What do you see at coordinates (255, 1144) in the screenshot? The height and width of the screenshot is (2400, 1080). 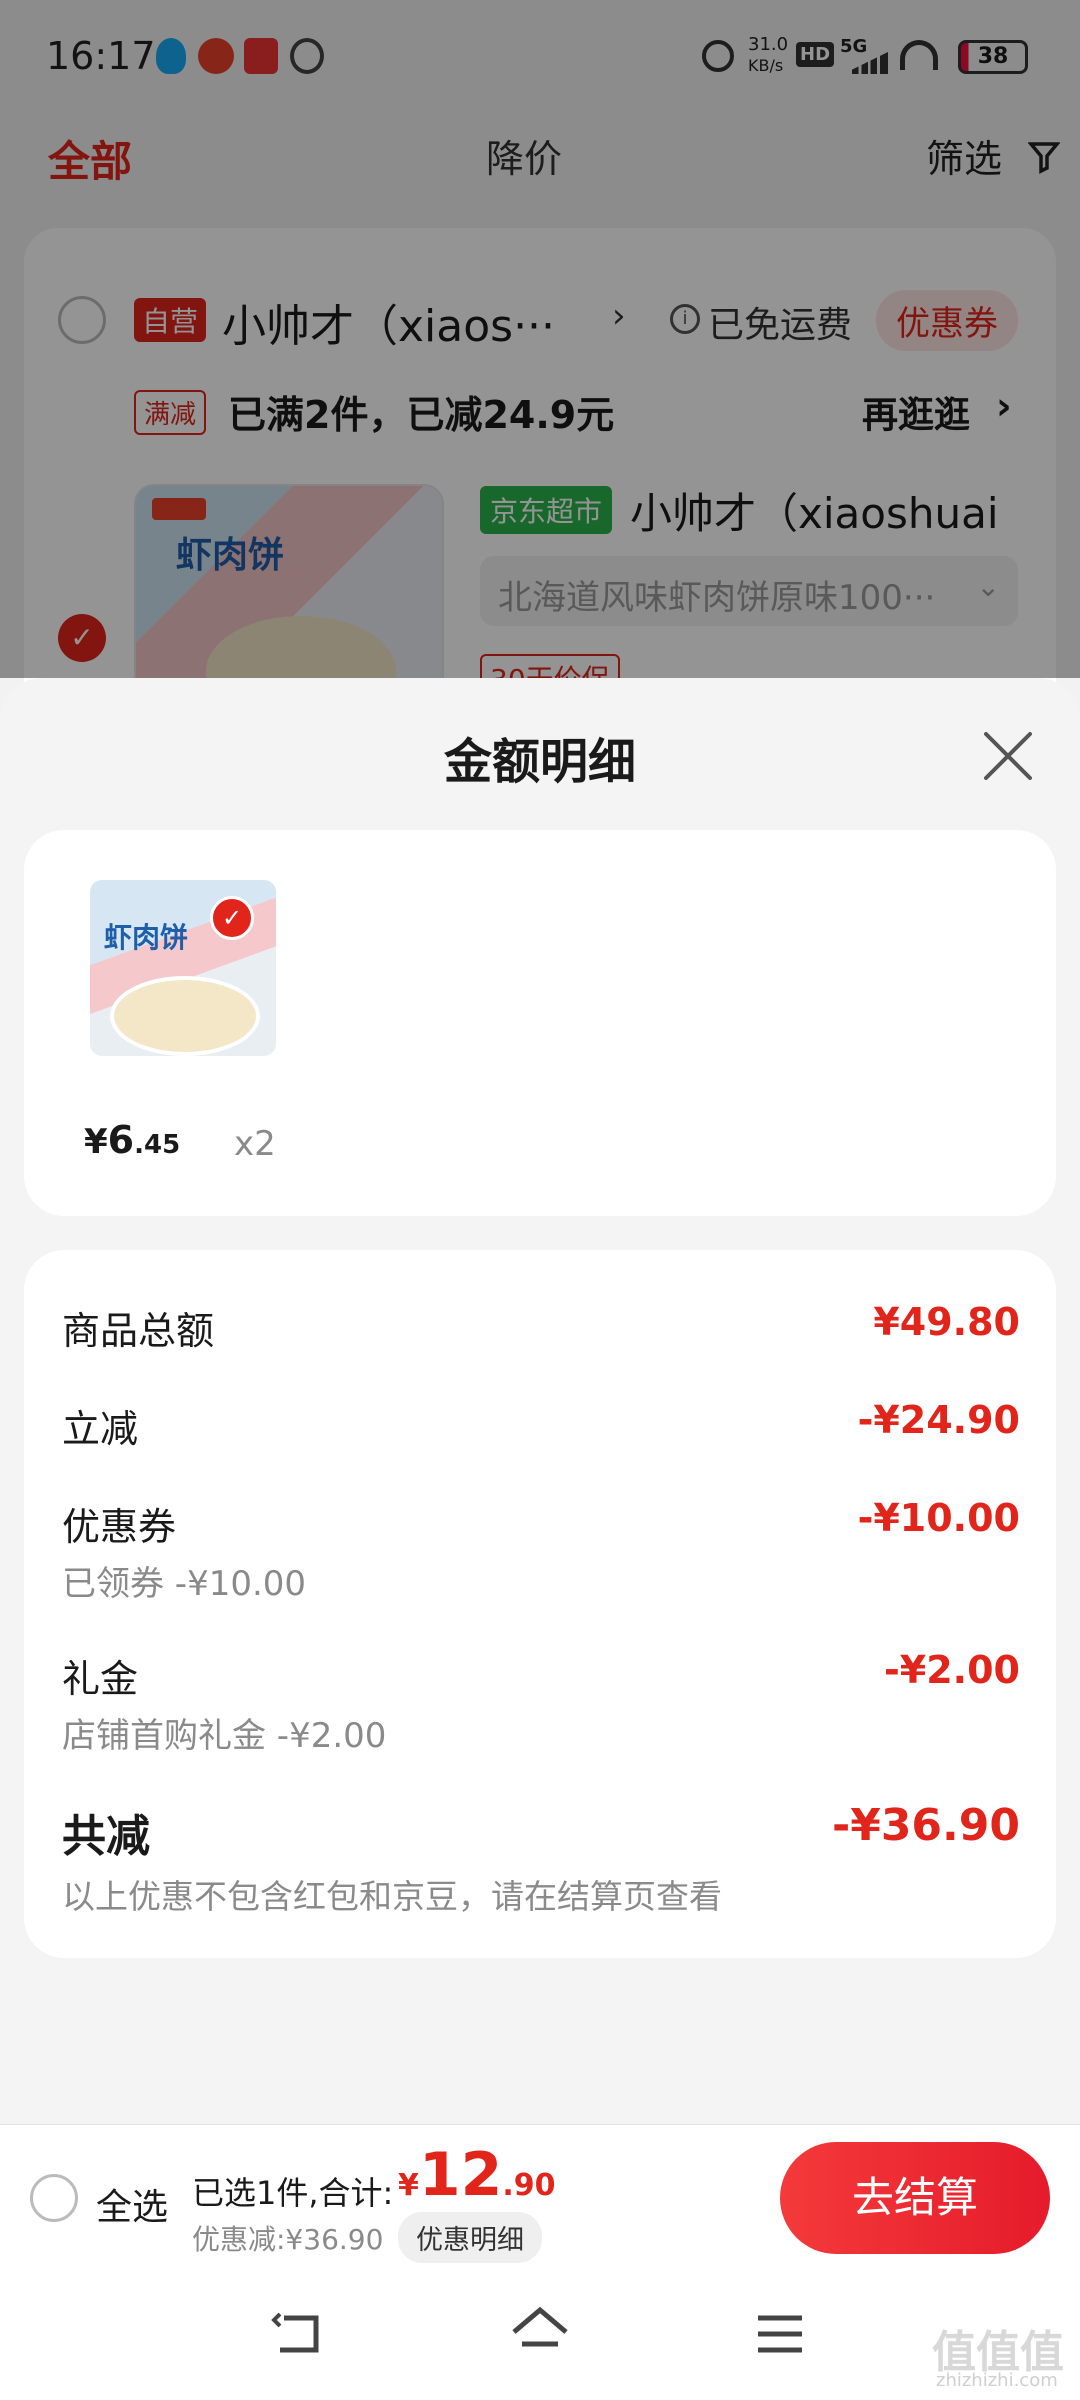 I see `item-quantity: x2` at bounding box center [255, 1144].